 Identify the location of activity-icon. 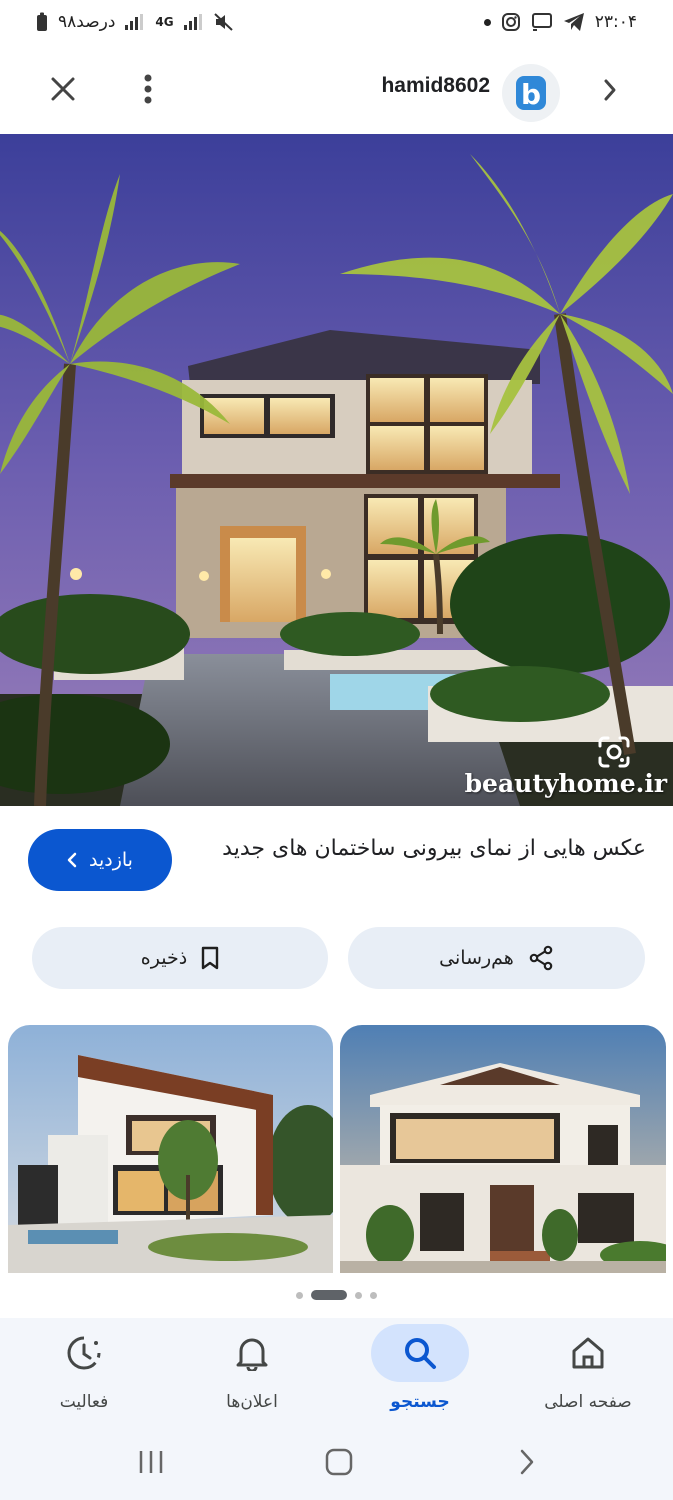
(84, 1353).